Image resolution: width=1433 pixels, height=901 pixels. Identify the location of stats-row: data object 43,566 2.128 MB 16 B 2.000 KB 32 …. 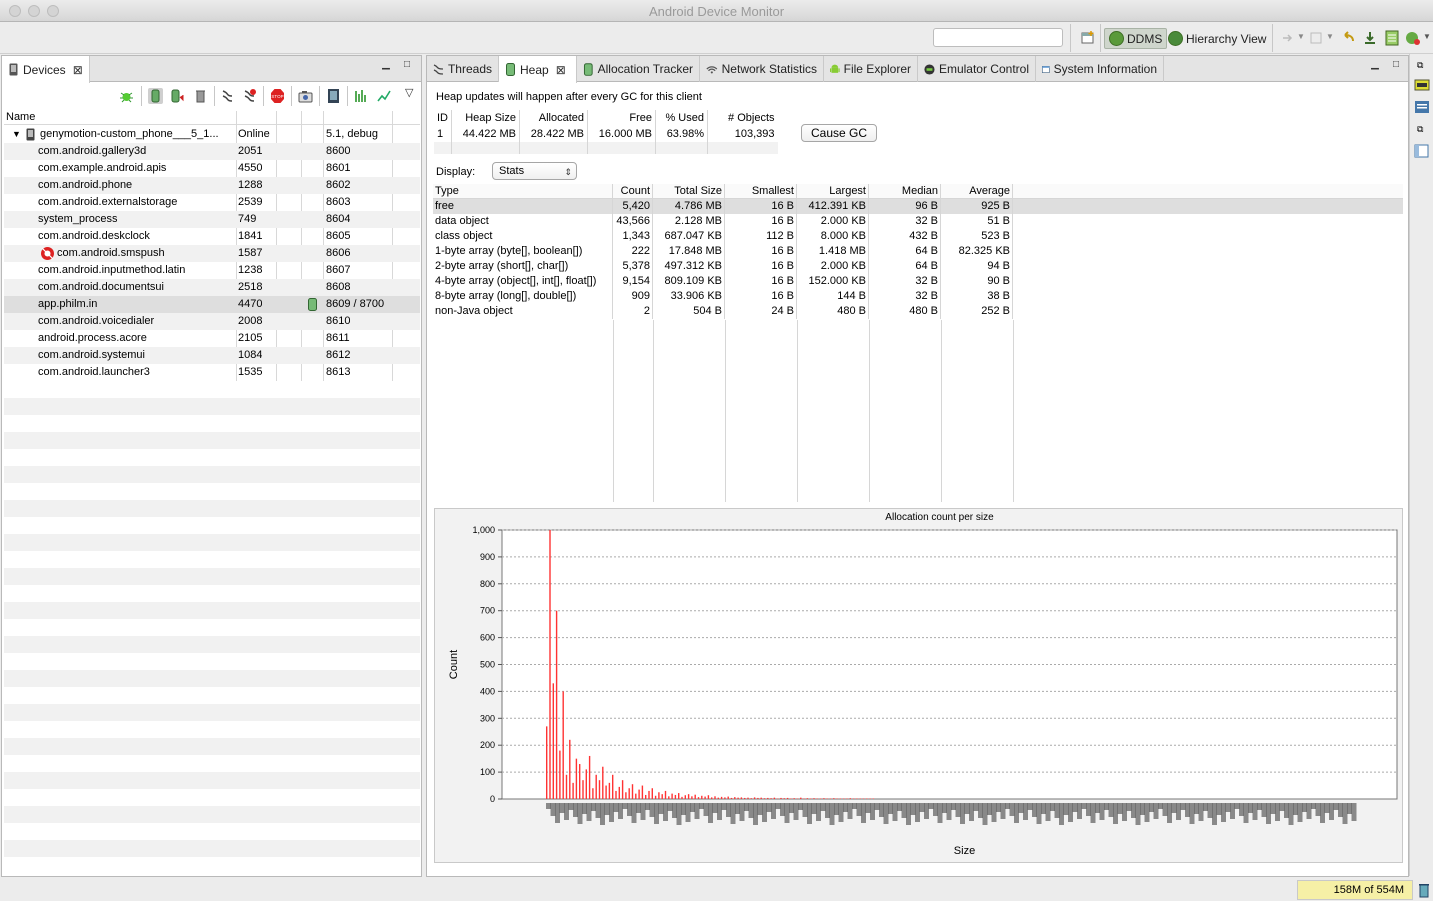
(918, 221).